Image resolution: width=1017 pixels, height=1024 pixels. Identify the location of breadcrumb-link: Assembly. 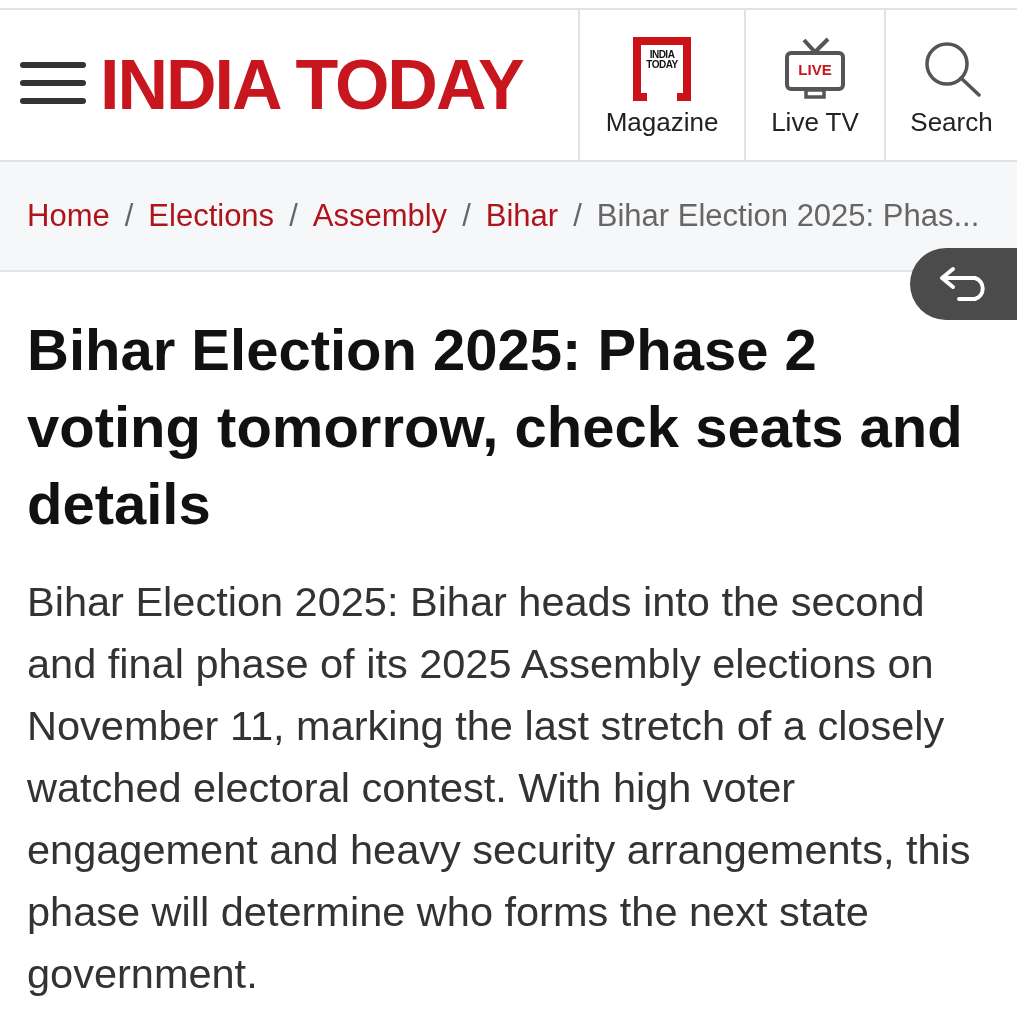
(380, 216).